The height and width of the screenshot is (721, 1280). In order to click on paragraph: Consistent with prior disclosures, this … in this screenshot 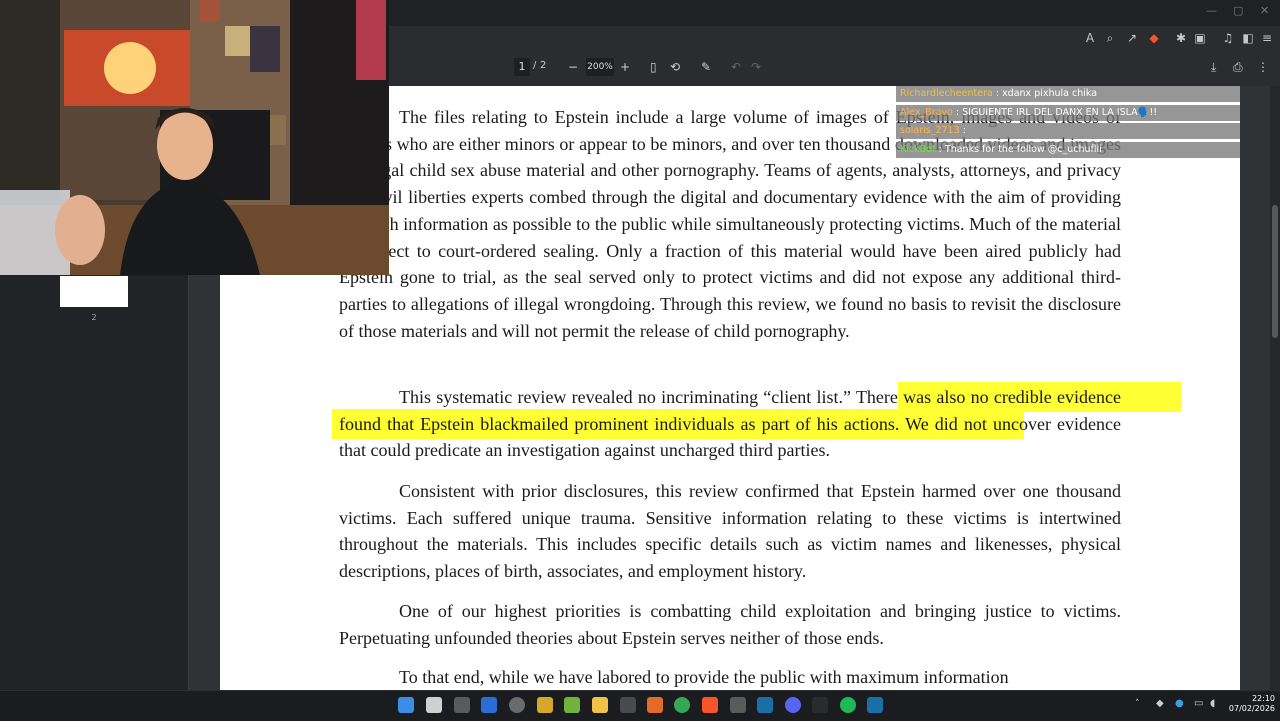, I will do `click(730, 531)`.